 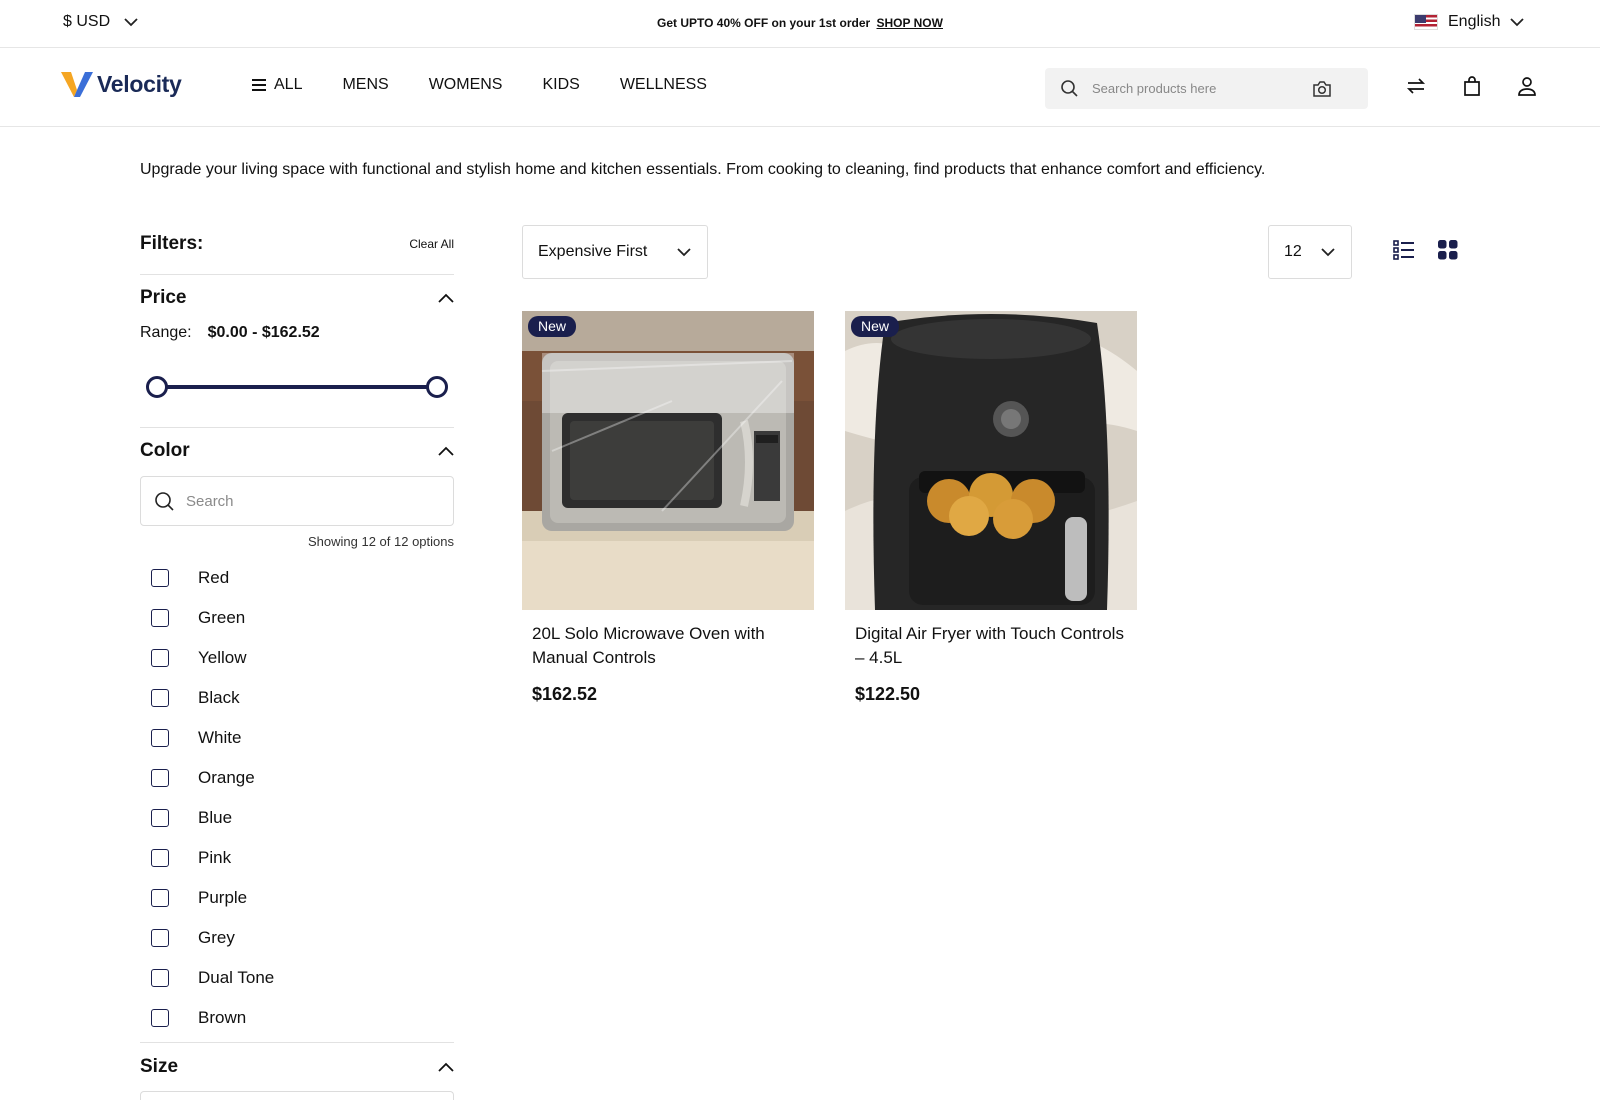 I want to click on color-option-dual-tone: Dual Tone, so click(x=212, y=978).